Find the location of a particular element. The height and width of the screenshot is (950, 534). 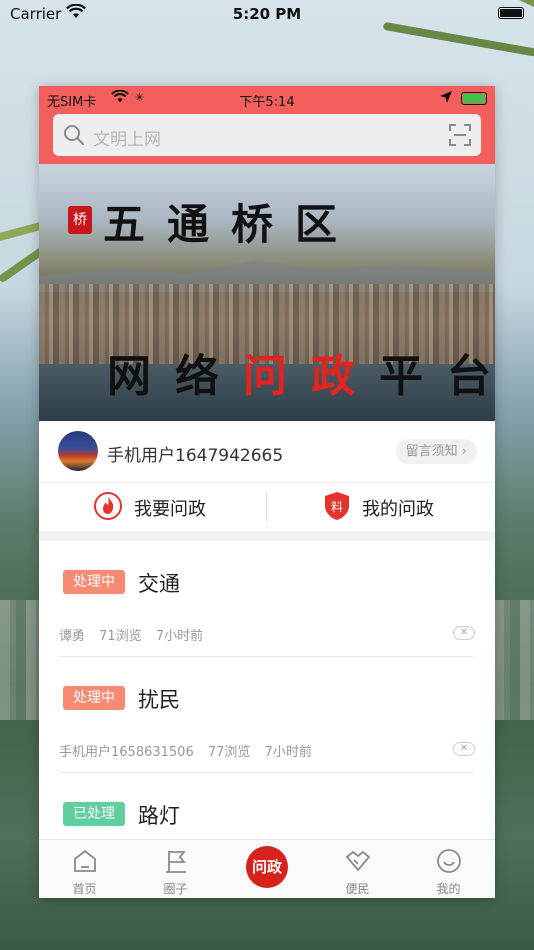

status-time: 下午5:14 is located at coordinates (267, 102).